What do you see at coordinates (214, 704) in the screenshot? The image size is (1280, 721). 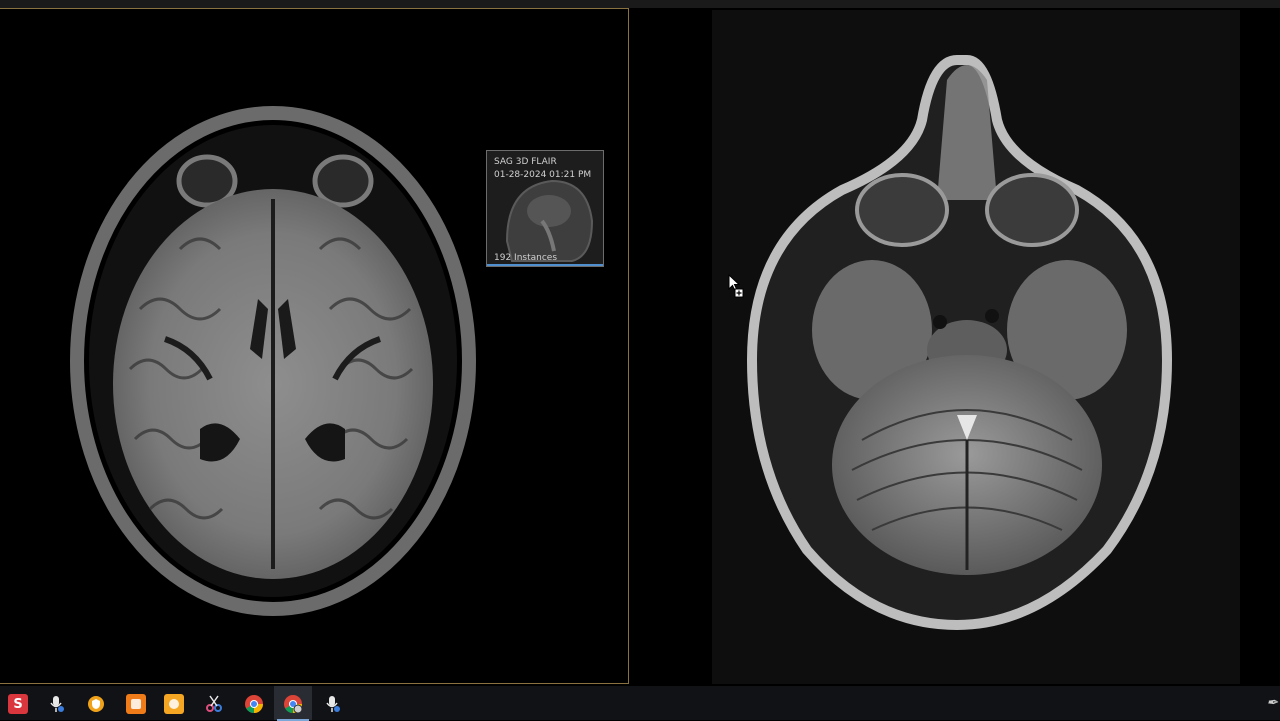 I see `snipping-tool-icon` at bounding box center [214, 704].